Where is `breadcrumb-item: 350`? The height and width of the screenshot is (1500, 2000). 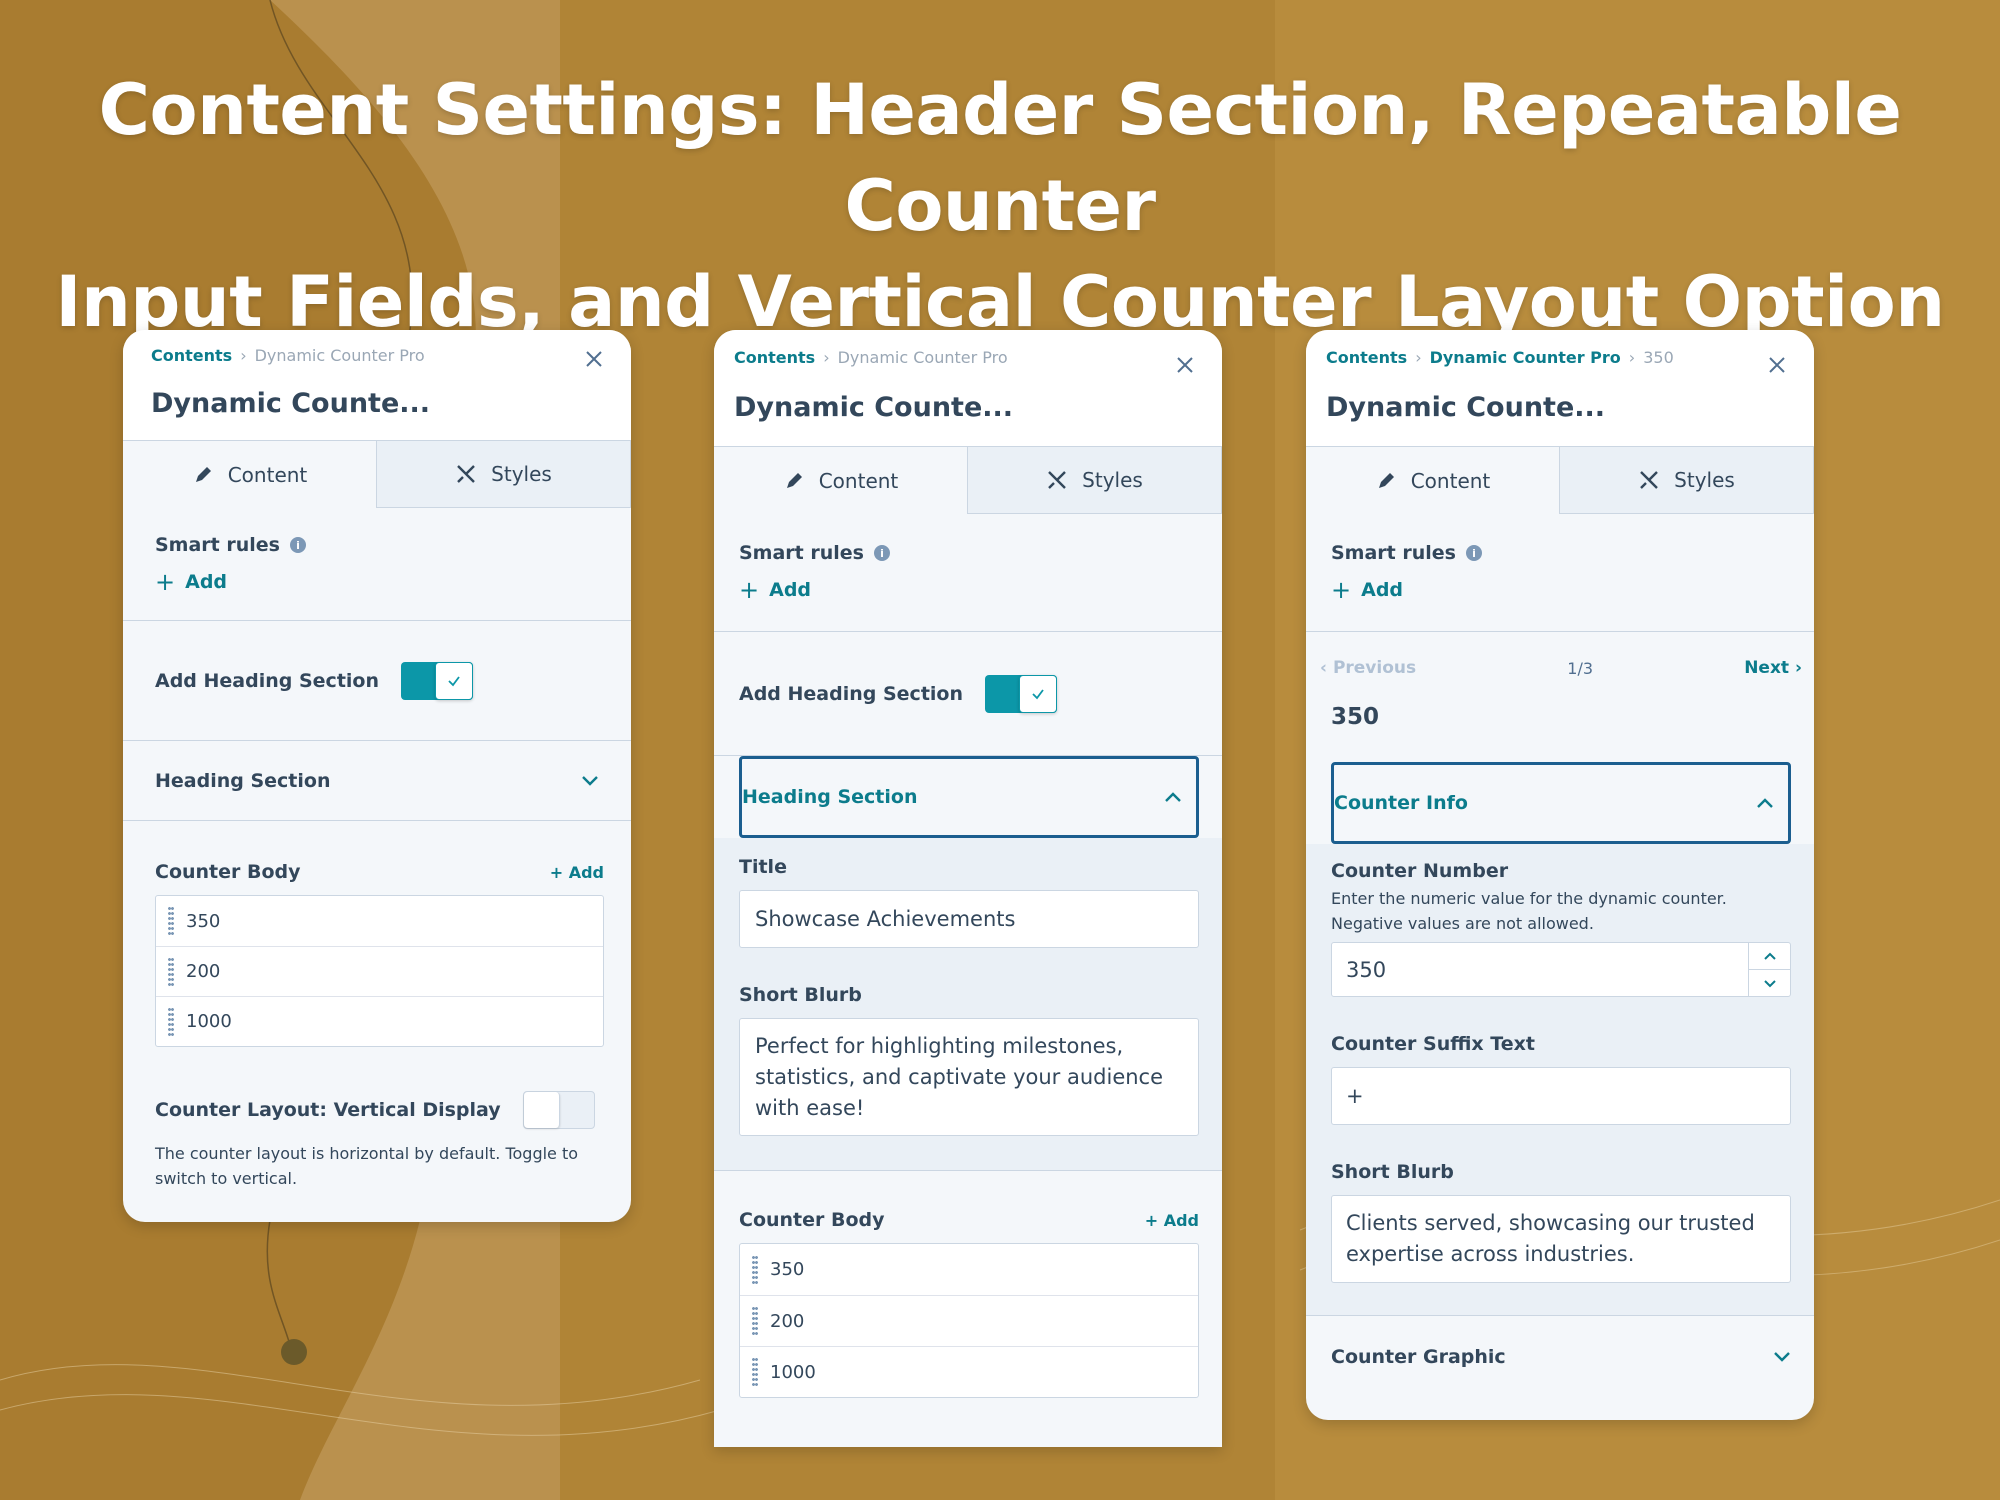
breadcrumb-item: 350 is located at coordinates (1658, 357).